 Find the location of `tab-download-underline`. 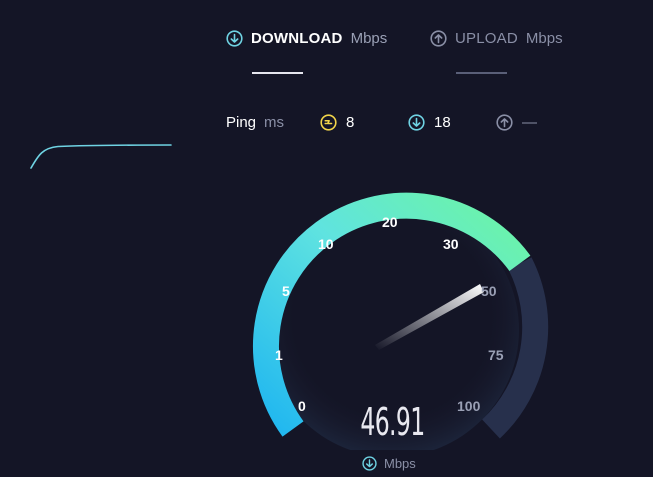

tab-download-underline is located at coordinates (277, 73).